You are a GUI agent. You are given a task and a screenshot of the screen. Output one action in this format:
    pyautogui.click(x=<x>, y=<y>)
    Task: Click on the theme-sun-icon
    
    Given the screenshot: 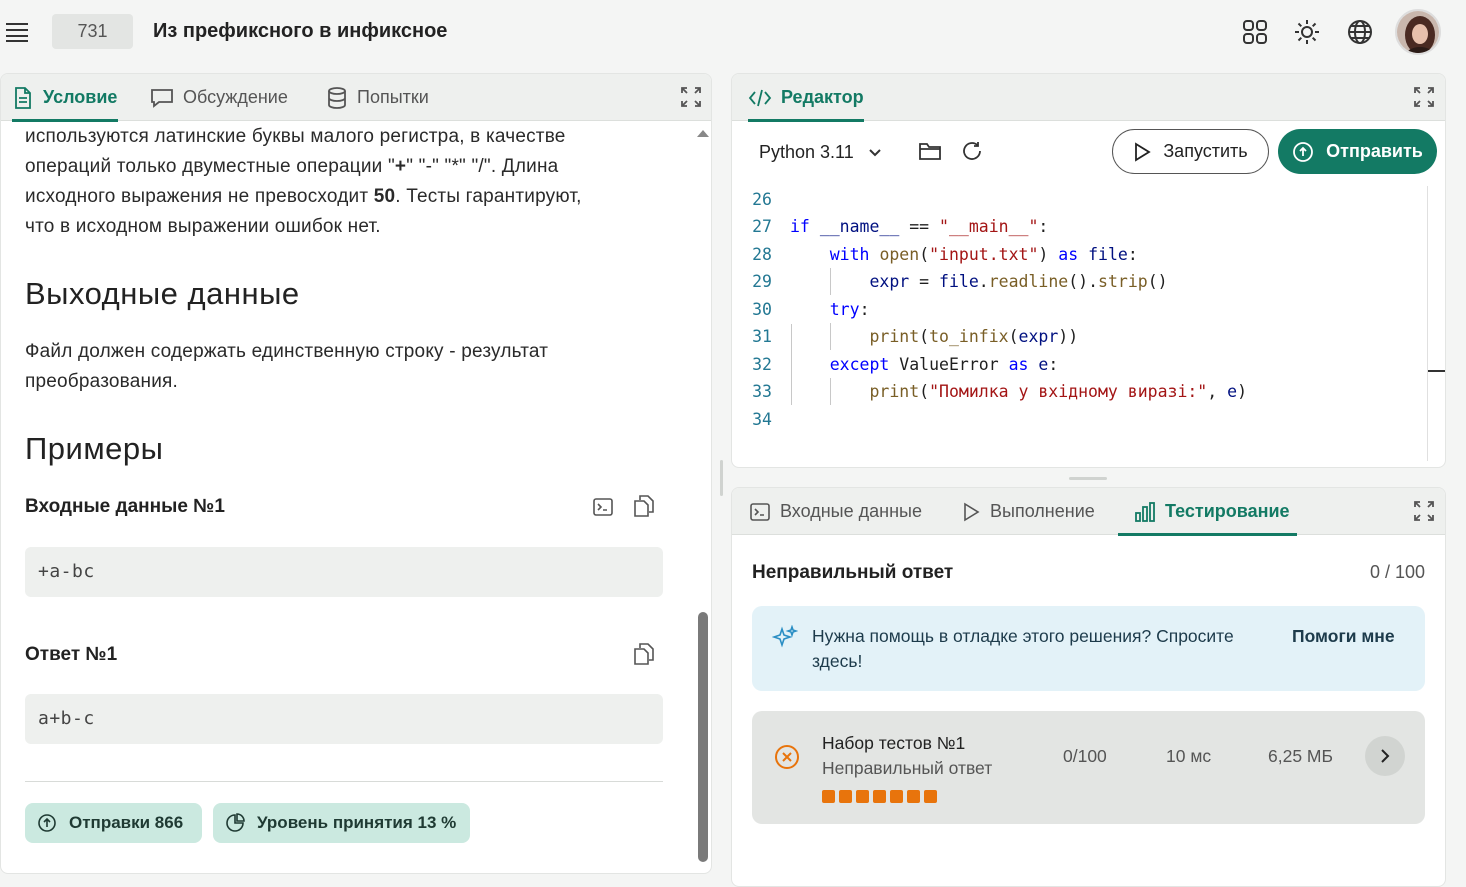 What is the action you would take?
    pyautogui.click(x=1307, y=32)
    